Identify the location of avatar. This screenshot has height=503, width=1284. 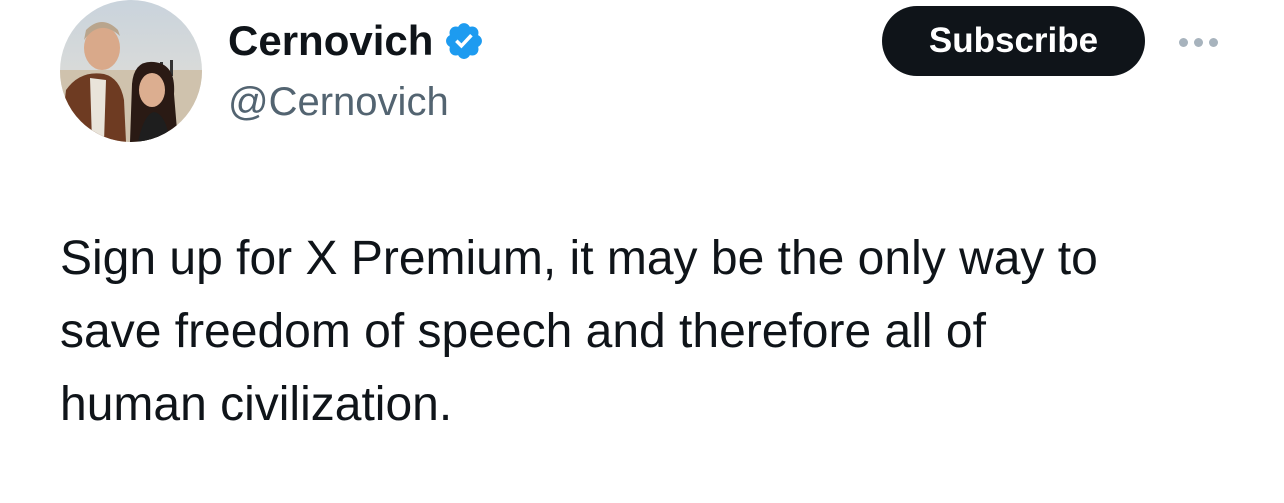
(131, 71).